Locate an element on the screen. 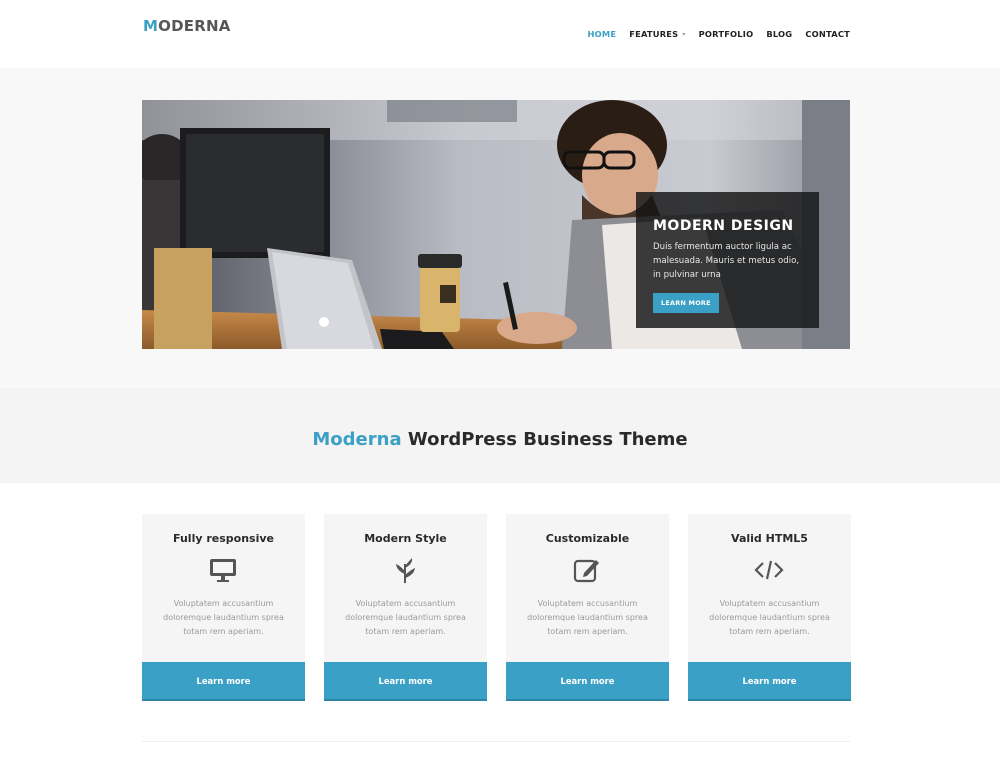 The width and height of the screenshot is (1000, 763). feature-title: Customizable is located at coordinates (587, 538).